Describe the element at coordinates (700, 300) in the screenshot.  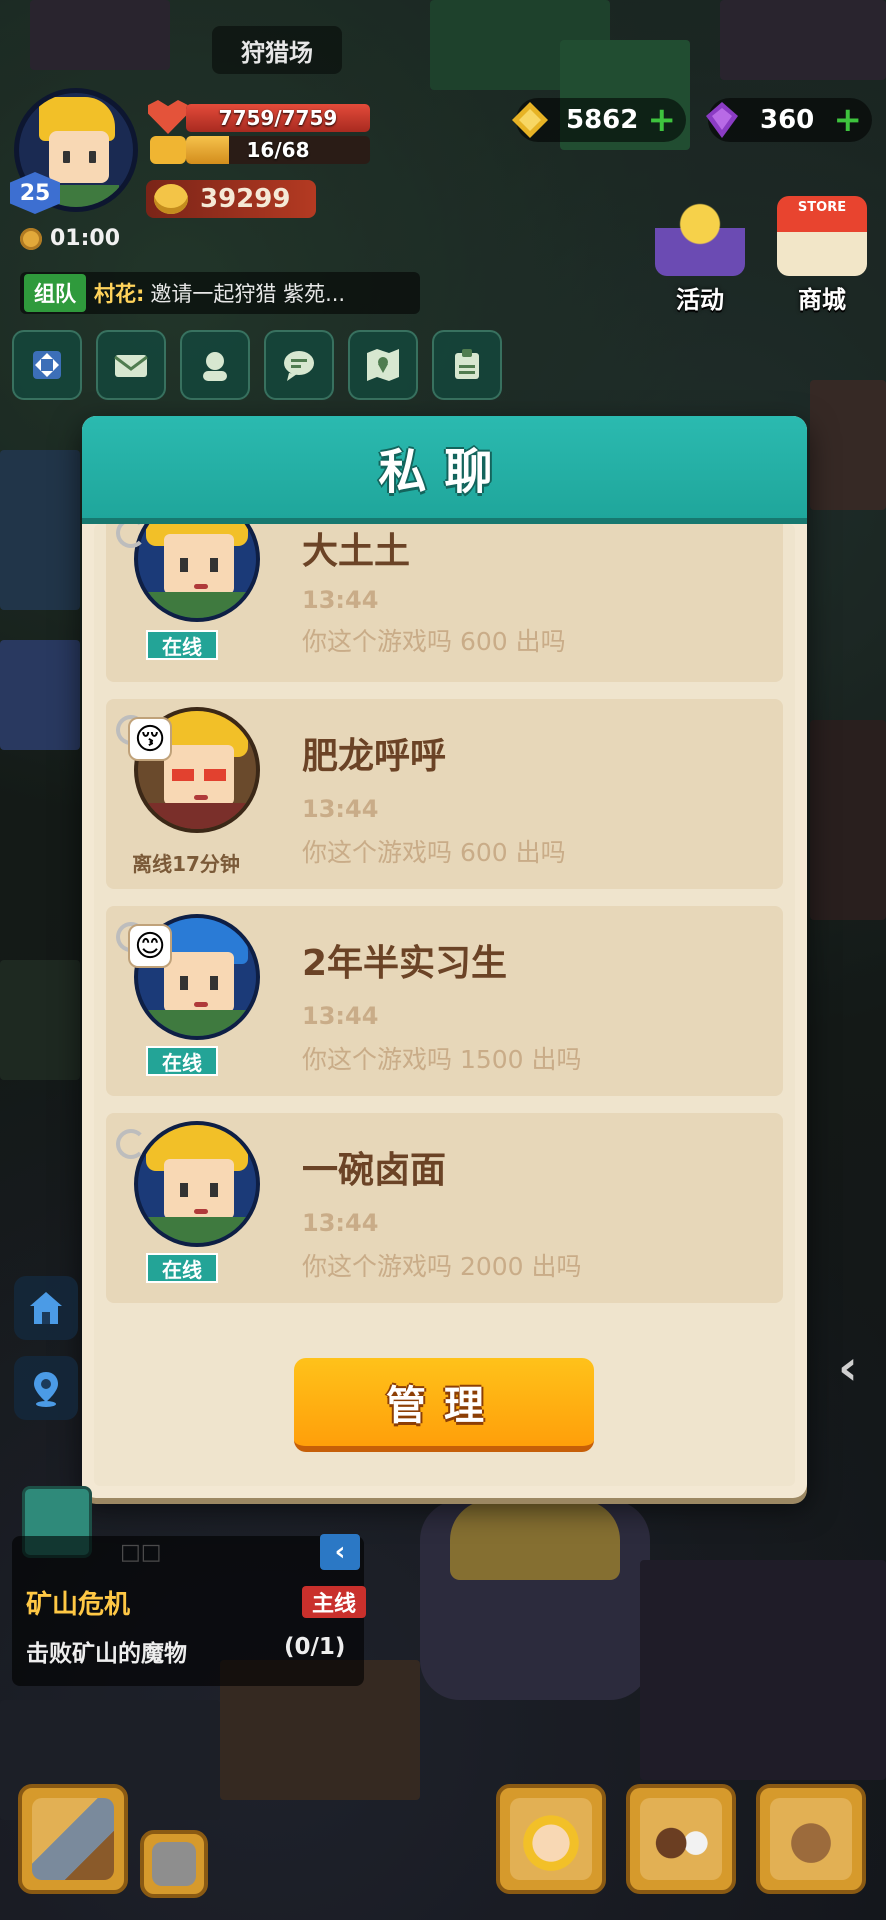
I see `activity-label: 活动` at that location.